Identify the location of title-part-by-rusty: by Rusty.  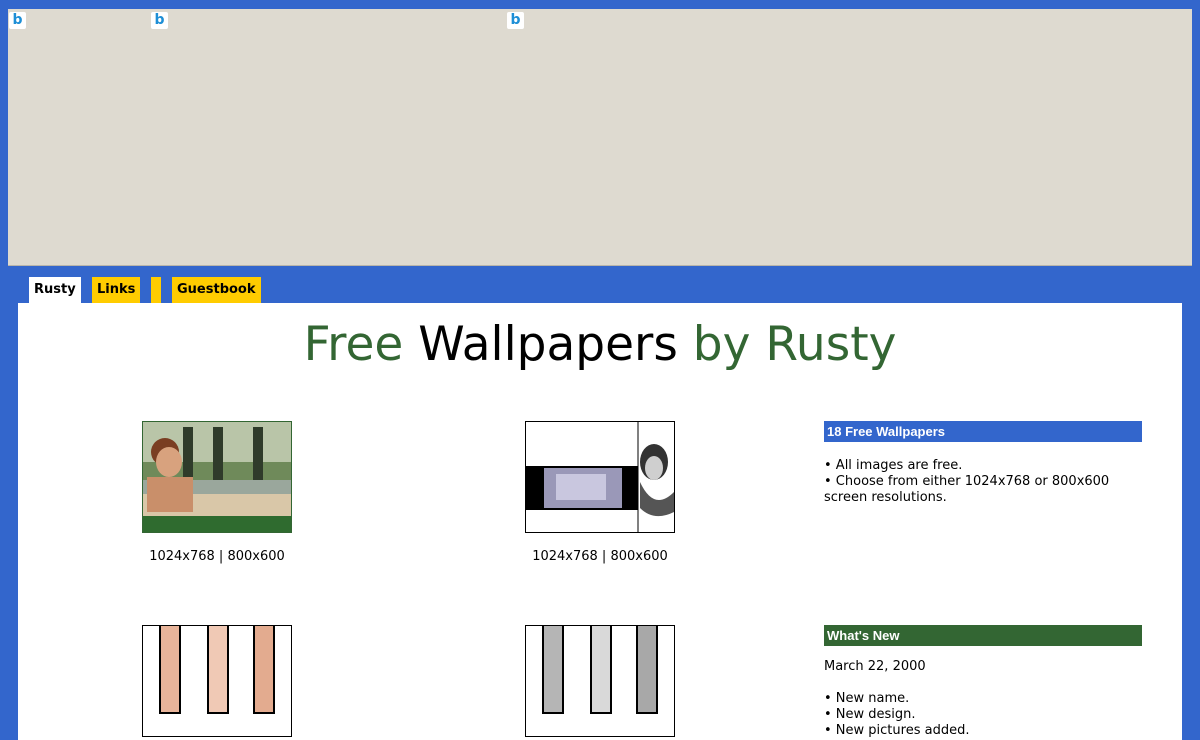
(787, 344).